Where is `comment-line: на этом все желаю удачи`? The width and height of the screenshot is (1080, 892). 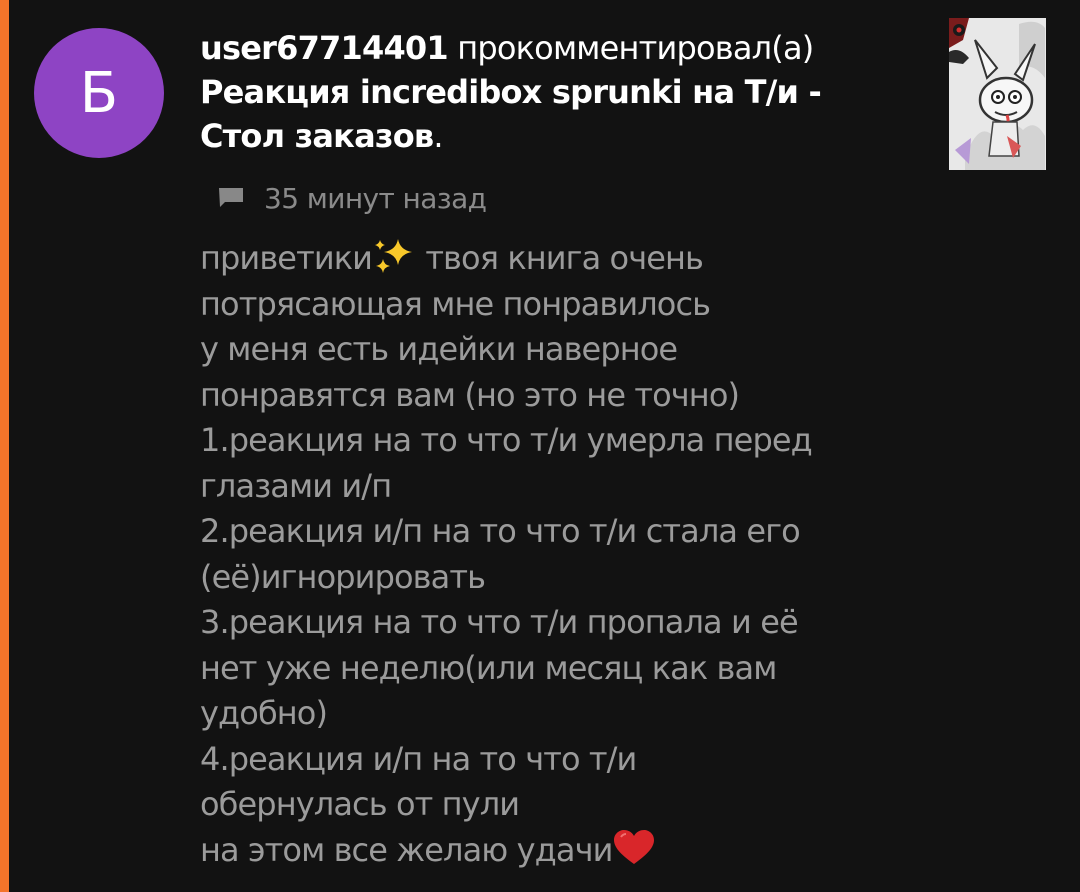 comment-line: на этом все желаю удачи is located at coordinates (560, 851).